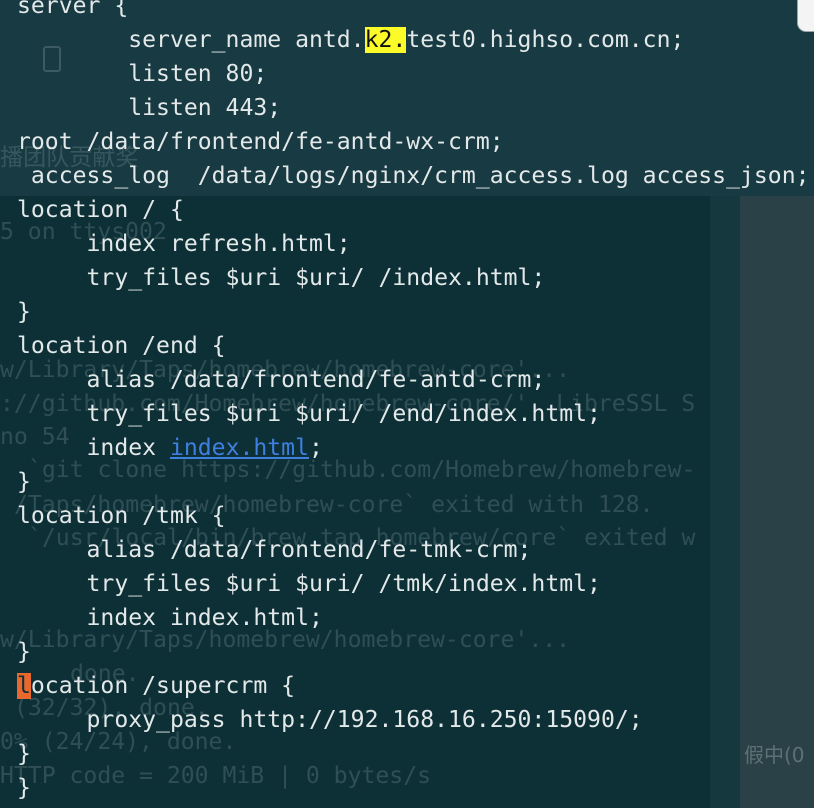  Describe the element at coordinates (545, 40) in the screenshot. I see `code-text: test0.highso.com.cn;` at that location.